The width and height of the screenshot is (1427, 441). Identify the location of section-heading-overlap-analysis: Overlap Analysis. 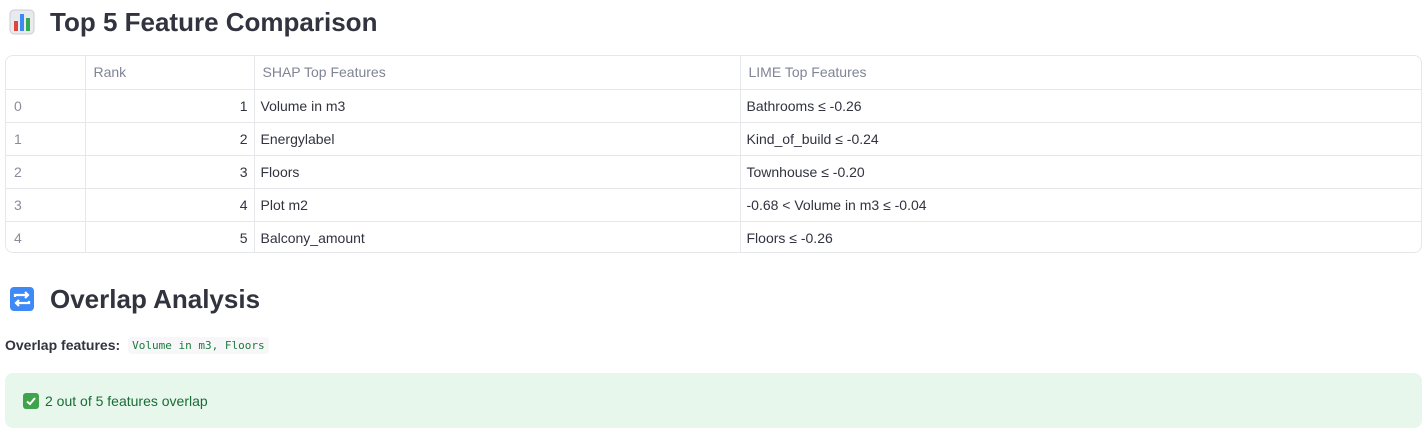
(134, 299).